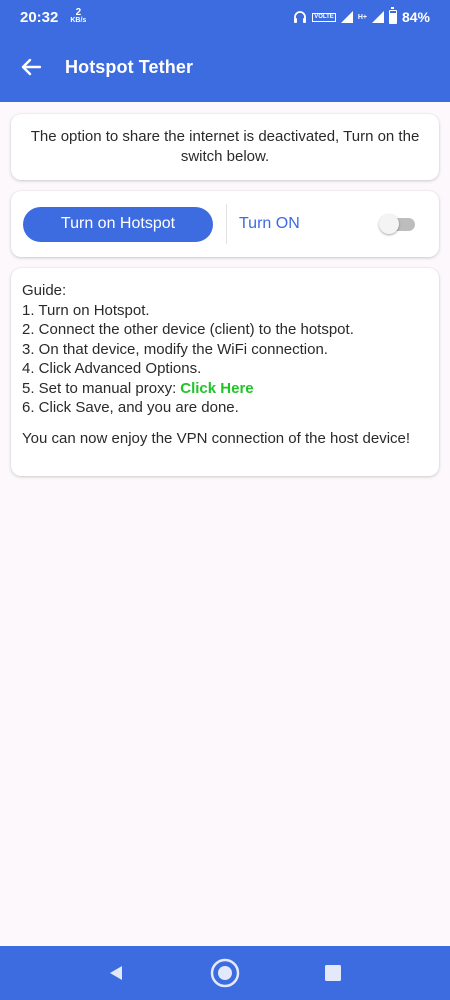  I want to click on volte-icon: VOLTE, so click(324, 17).